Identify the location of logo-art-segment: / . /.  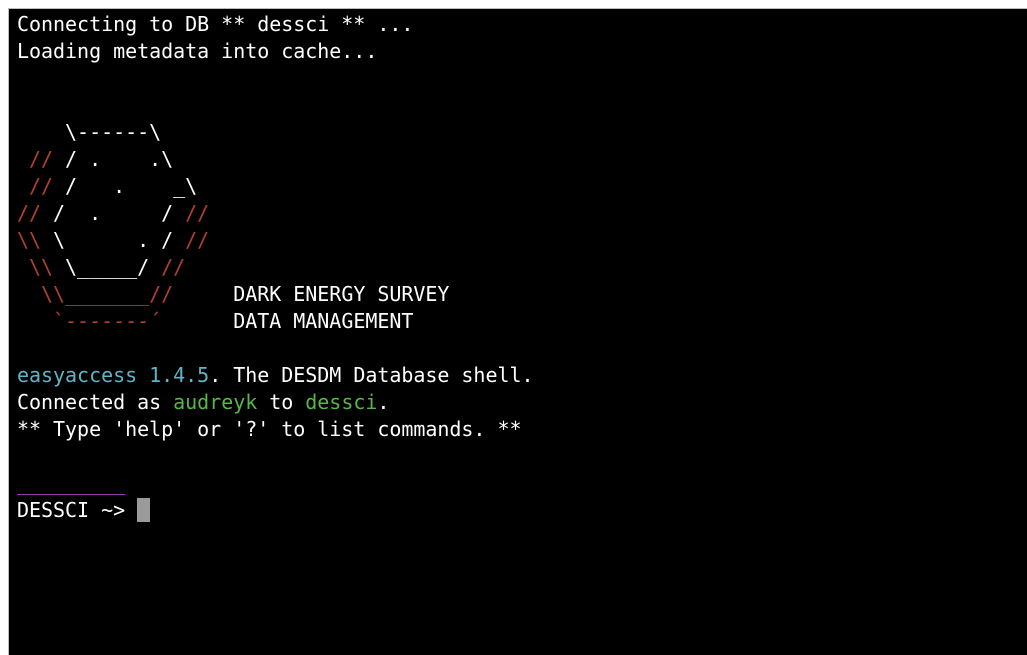
(119, 213).